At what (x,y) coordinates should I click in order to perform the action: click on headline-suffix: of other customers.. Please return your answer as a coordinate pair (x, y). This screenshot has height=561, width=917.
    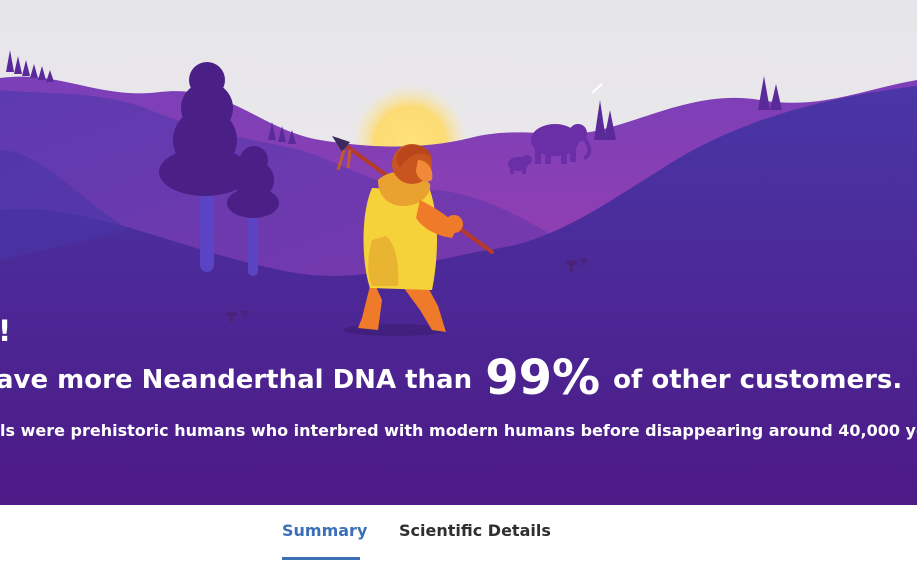
    Looking at the image, I should click on (758, 380).